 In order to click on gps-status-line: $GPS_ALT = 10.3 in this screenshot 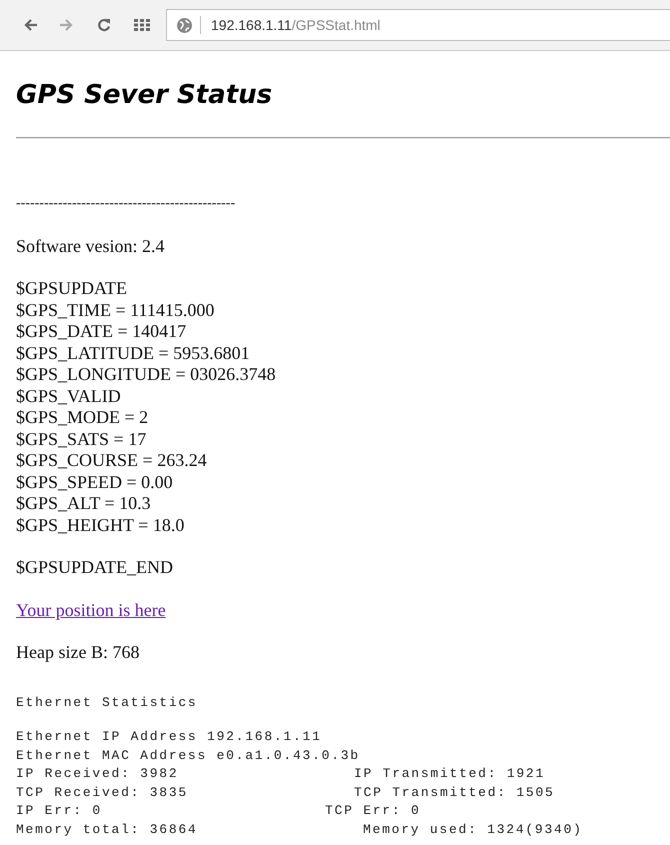, I will do `click(83, 503)`.